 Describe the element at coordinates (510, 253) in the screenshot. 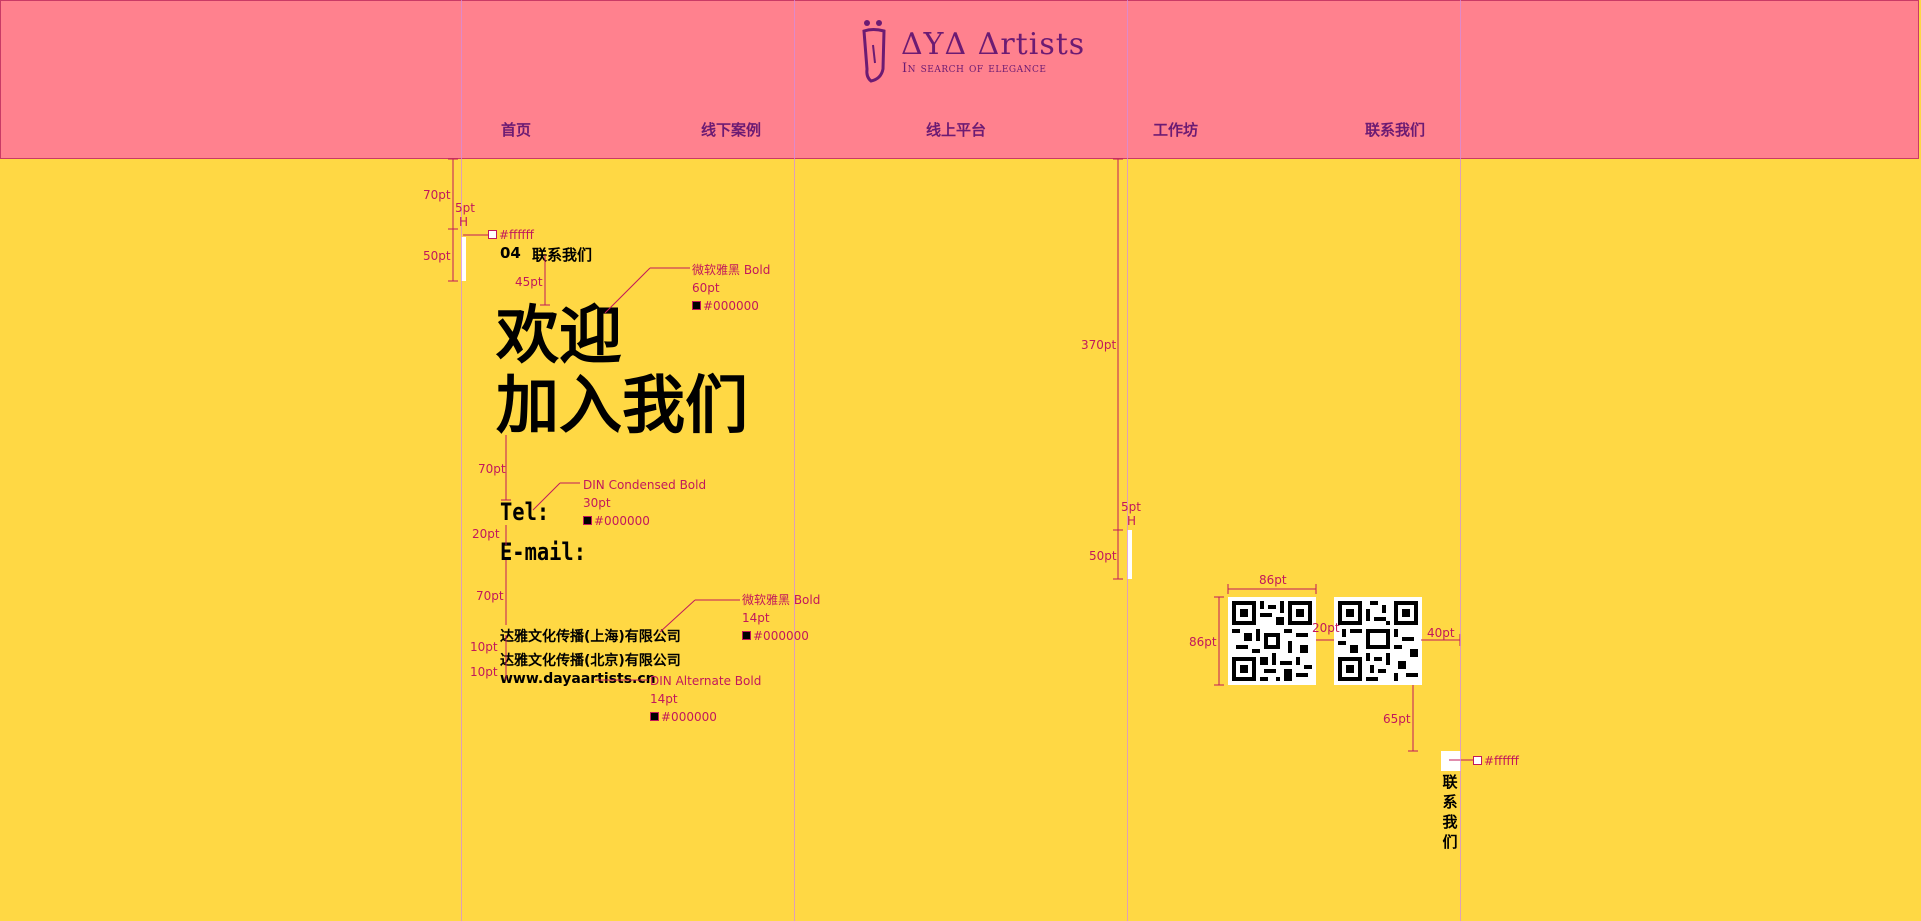

I see `section-number: 04` at that location.